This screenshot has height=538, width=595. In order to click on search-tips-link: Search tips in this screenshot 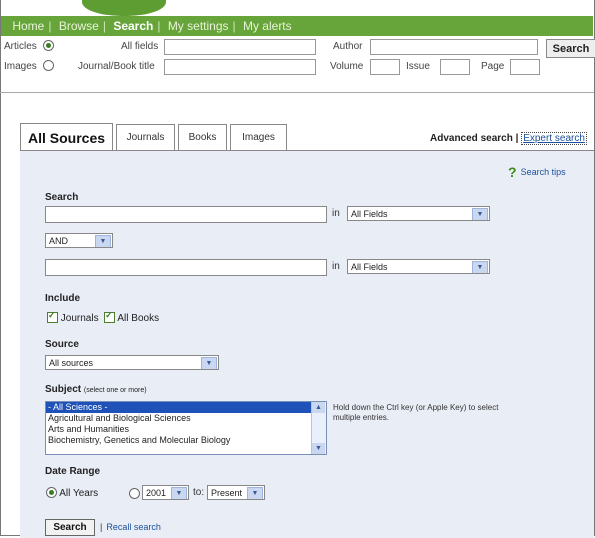, I will do `click(543, 172)`.